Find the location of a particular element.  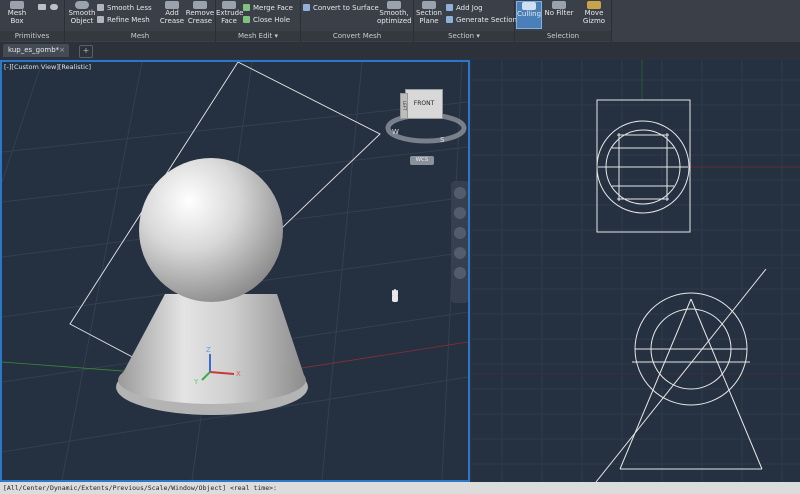

refine-mesh-icon is located at coordinates (100, 19).